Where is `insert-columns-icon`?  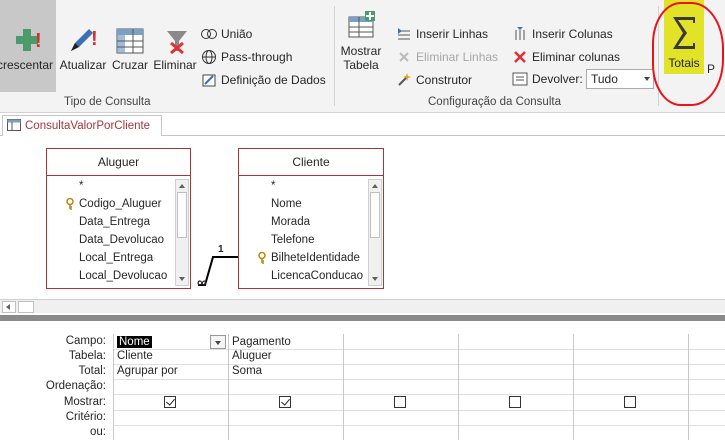 insert-columns-icon is located at coordinates (520, 34).